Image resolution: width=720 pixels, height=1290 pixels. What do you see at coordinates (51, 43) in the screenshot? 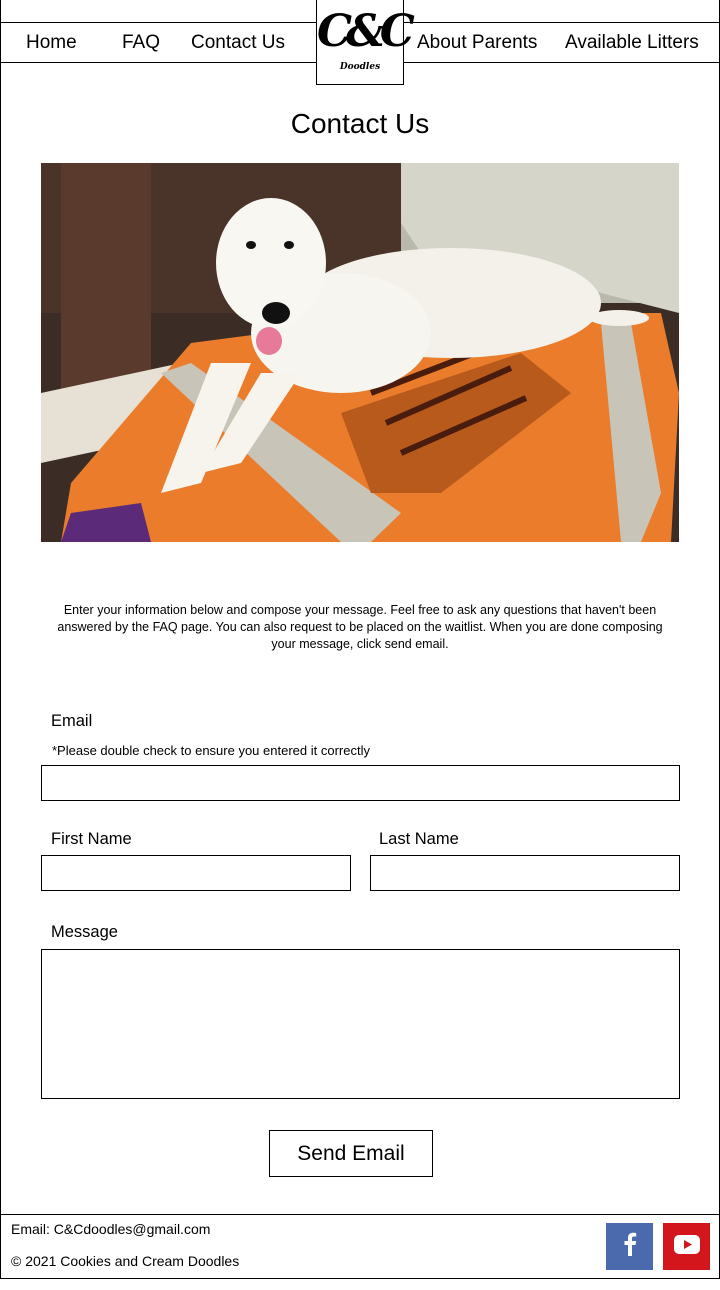
I see `nav-home-link: Home` at bounding box center [51, 43].